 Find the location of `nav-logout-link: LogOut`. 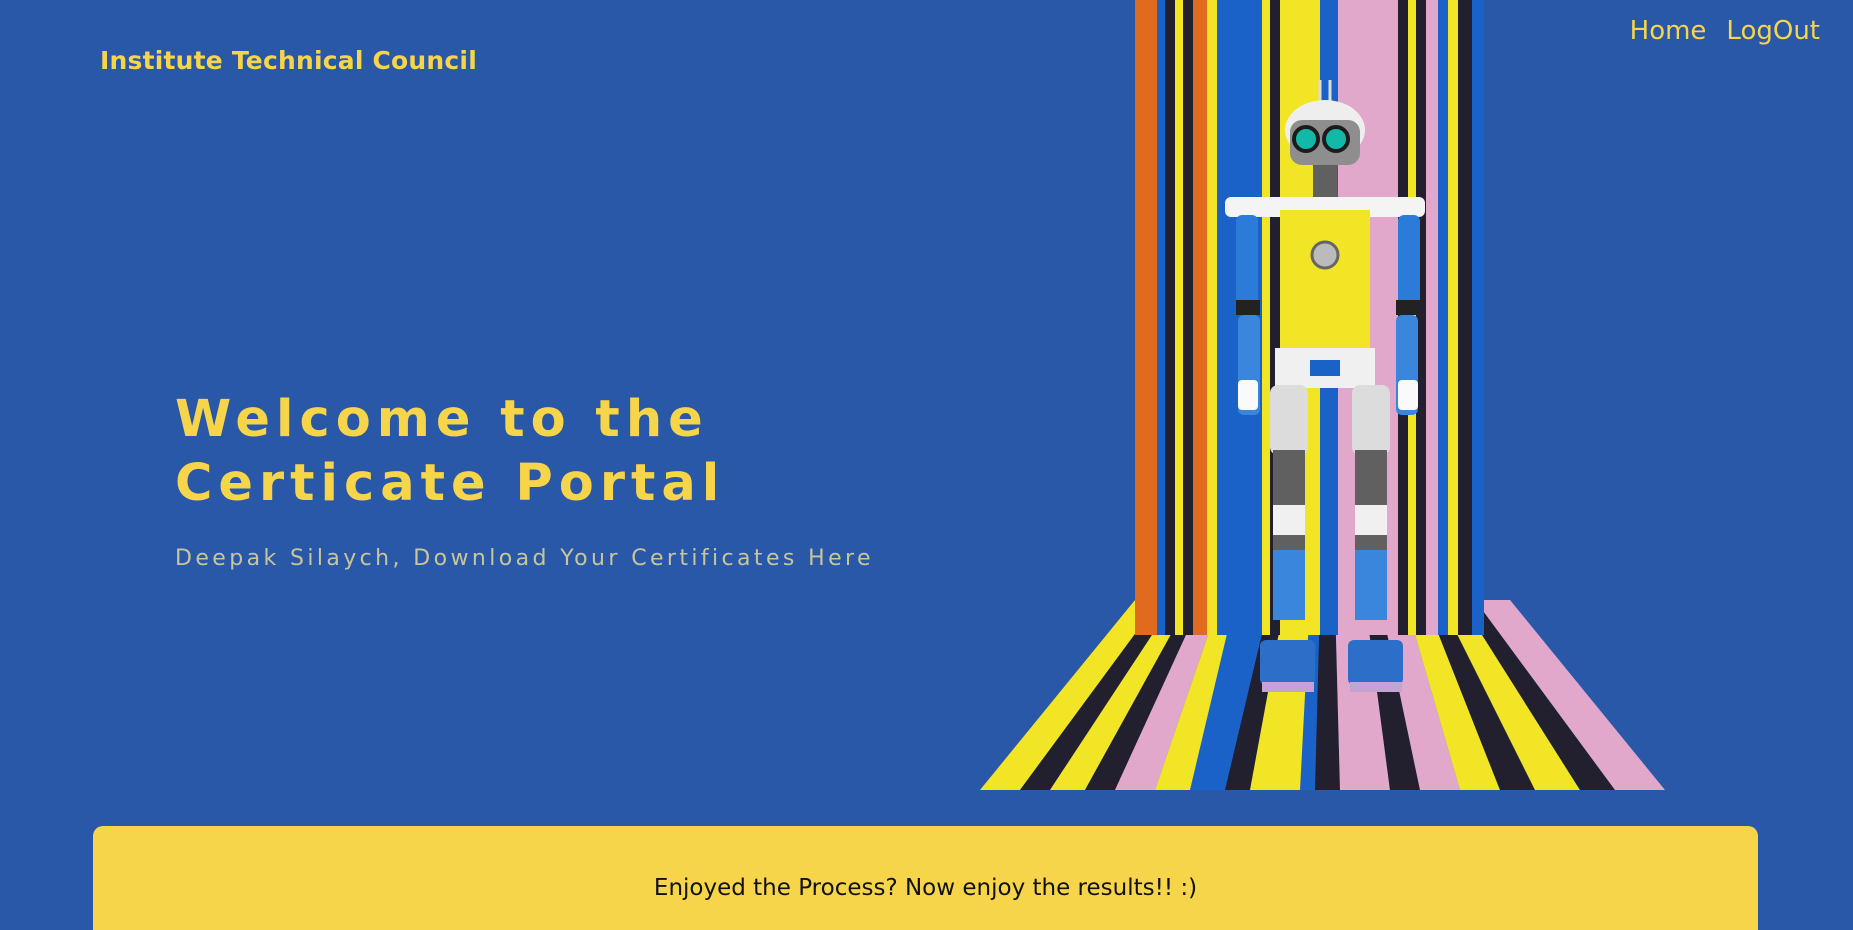

nav-logout-link: LogOut is located at coordinates (1773, 31).